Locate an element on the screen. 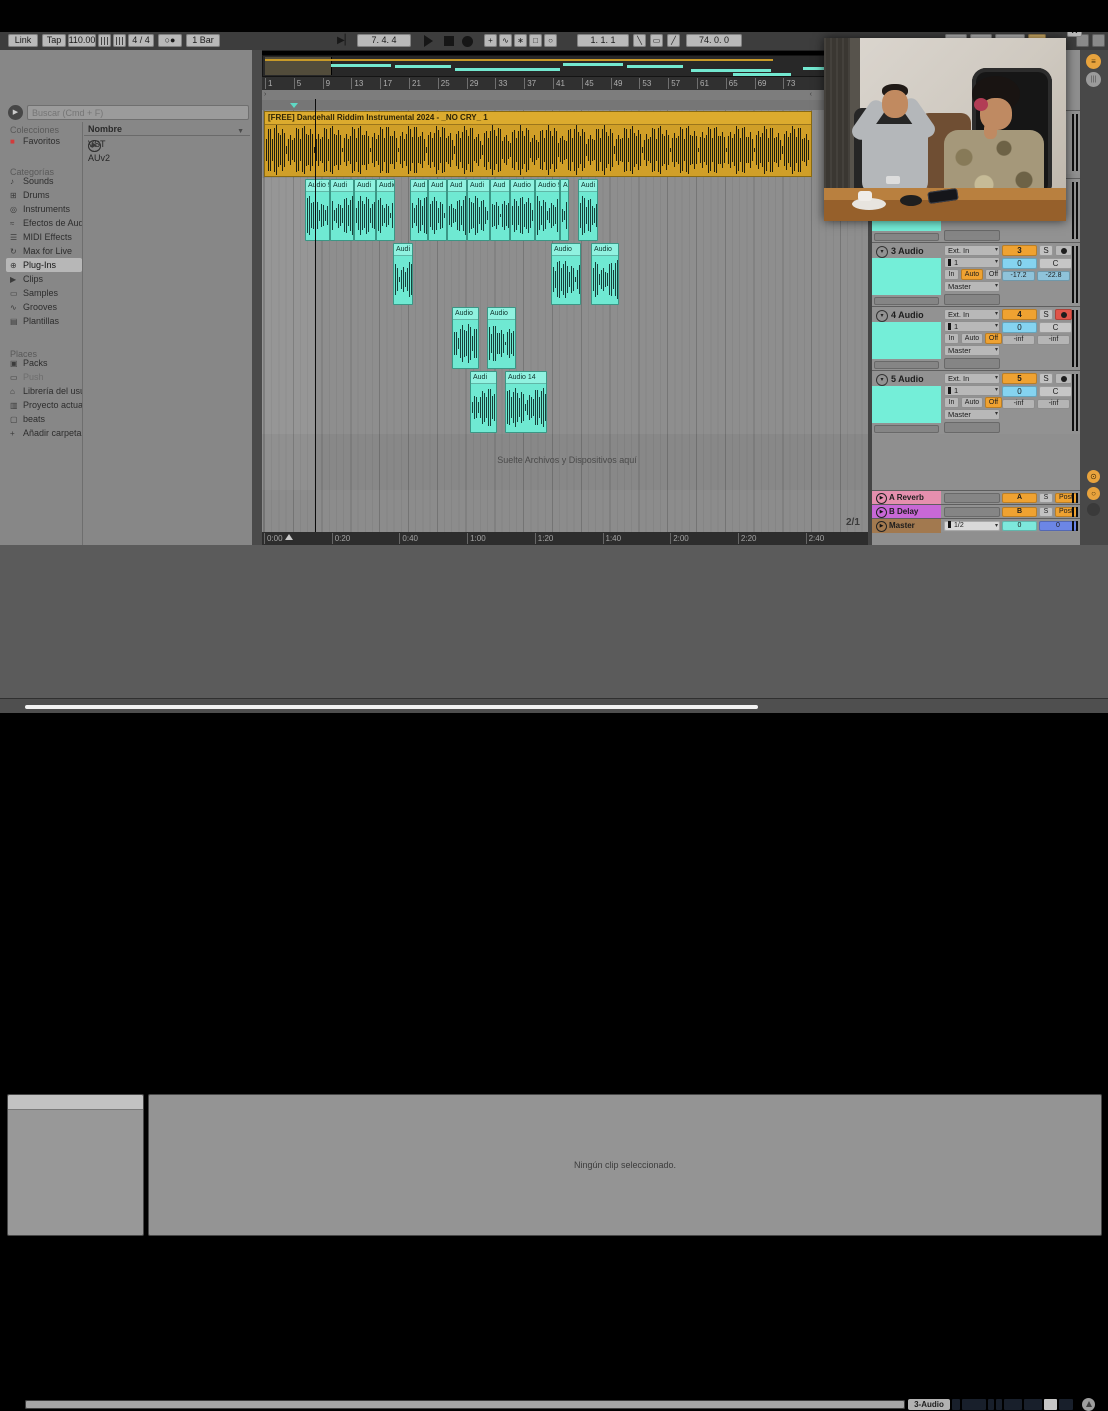 Image resolution: width=1108 pixels, height=1411 pixels. track-activator-button: 3 is located at coordinates (1019, 250).